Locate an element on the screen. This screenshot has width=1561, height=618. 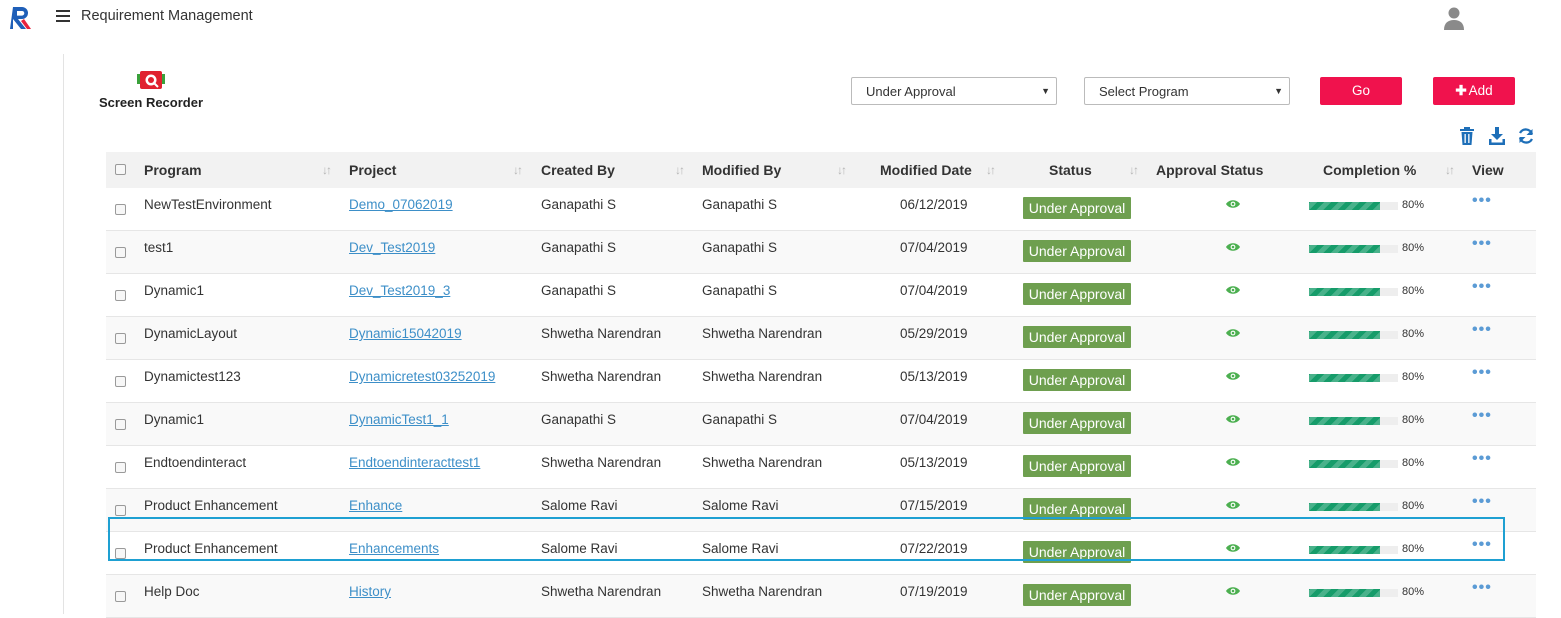
status-badge: Under Approval is located at coordinates (1077, 337).